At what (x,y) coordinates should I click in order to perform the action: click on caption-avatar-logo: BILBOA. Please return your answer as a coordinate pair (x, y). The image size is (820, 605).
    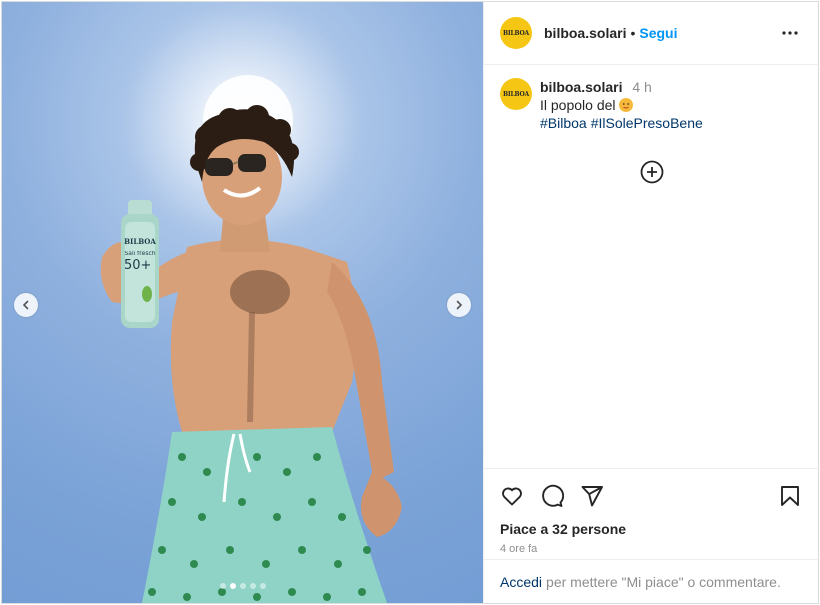
    Looking at the image, I should click on (516, 94).